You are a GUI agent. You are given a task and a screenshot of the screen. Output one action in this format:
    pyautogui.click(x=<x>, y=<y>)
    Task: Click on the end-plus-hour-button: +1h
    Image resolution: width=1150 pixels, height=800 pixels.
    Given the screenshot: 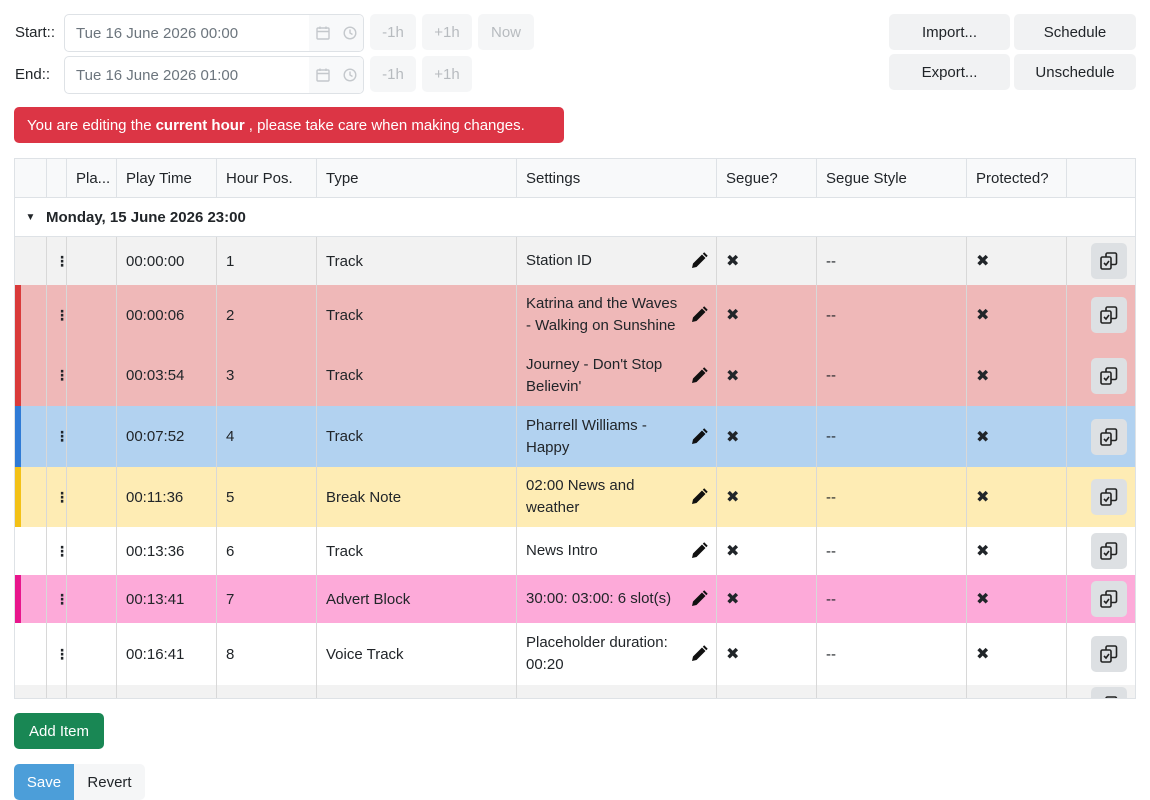 What is the action you would take?
    pyautogui.click(x=447, y=74)
    